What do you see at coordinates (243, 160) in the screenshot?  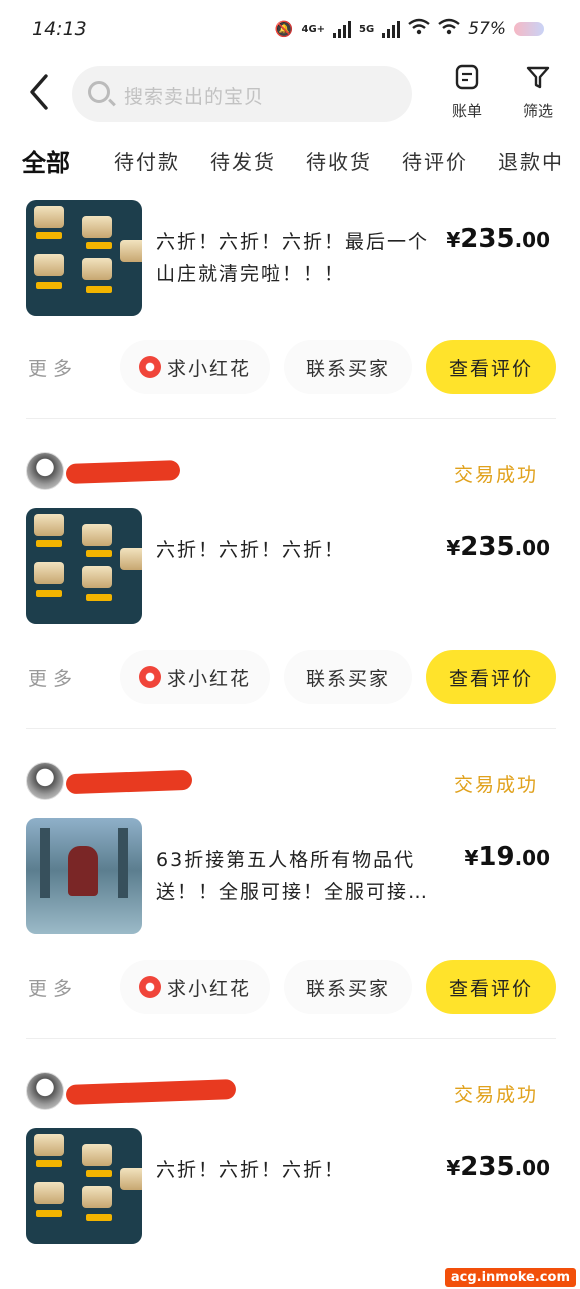 I see `tab-pending-shipment: 待发货` at bounding box center [243, 160].